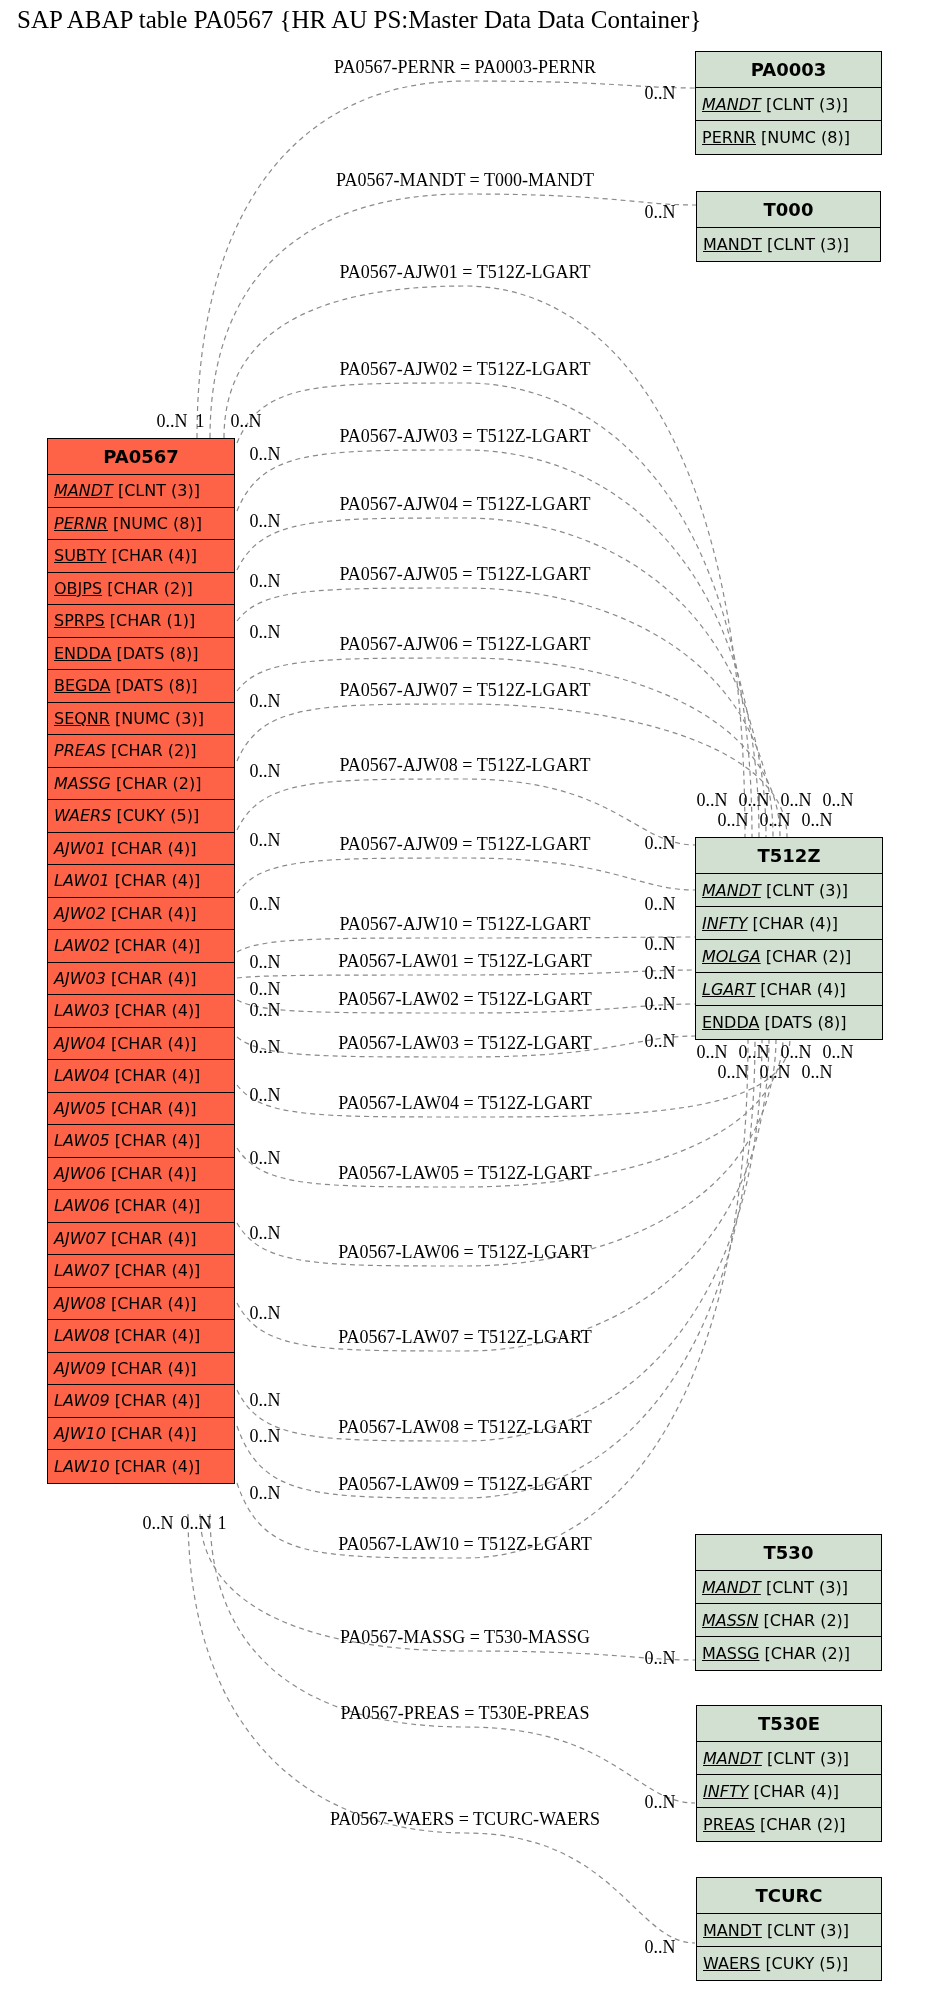 This screenshot has width=929, height=1992. Describe the element at coordinates (789, 1791) in the screenshot. I see `field-row: INFTY [CHAR (4)]` at that location.